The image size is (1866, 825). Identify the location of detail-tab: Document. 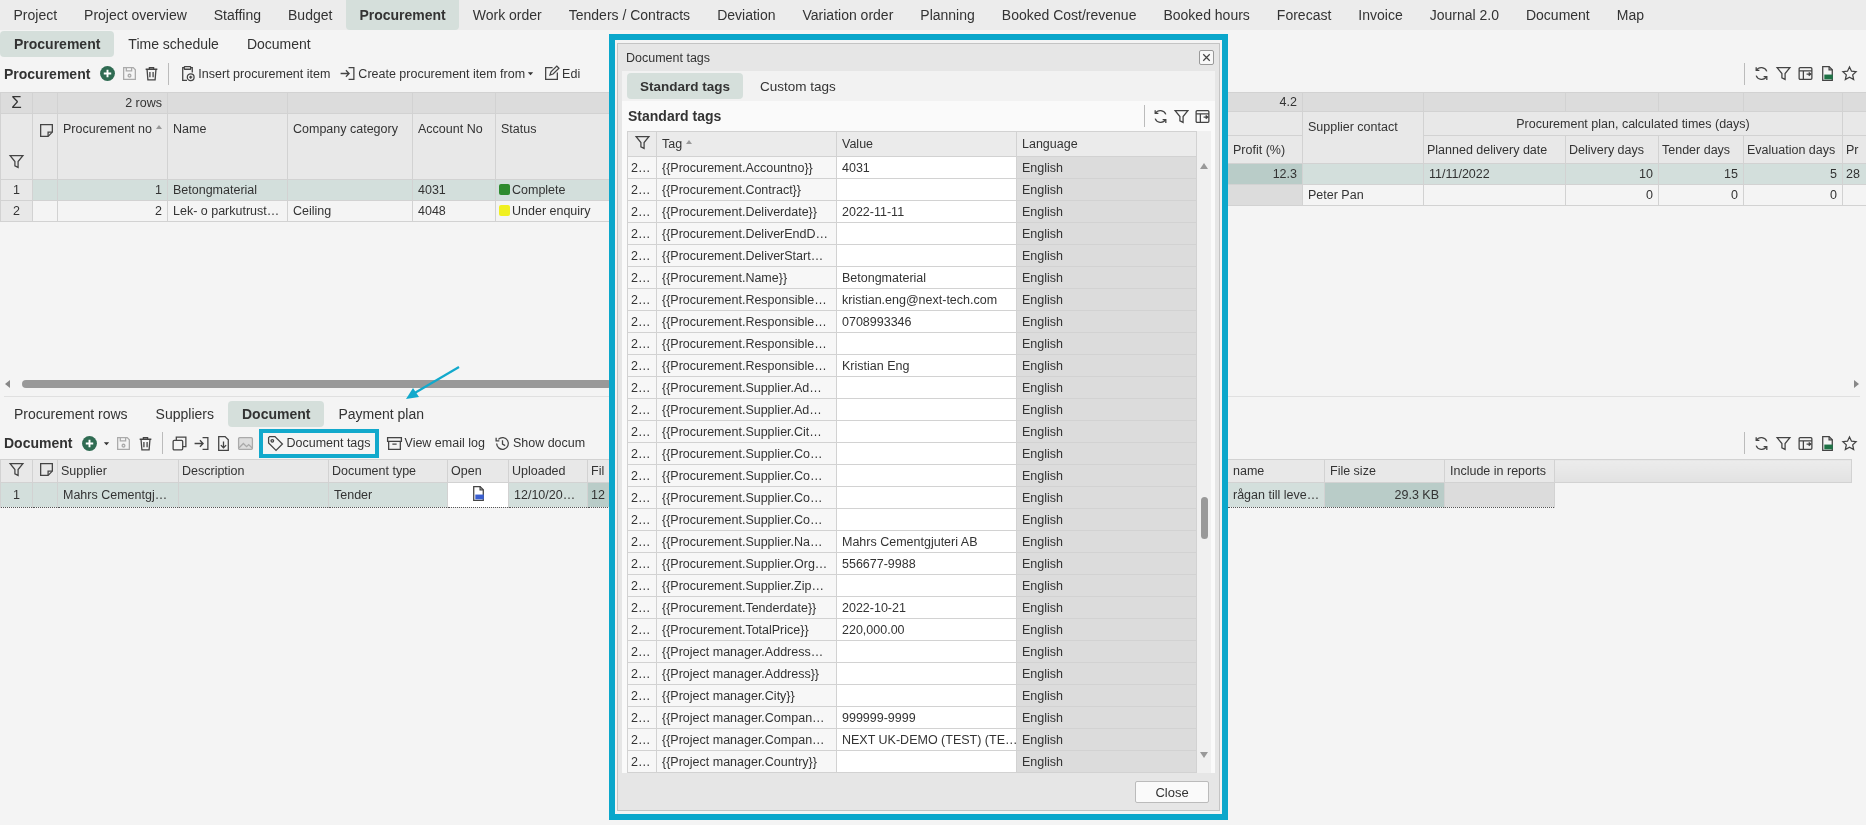
(276, 414).